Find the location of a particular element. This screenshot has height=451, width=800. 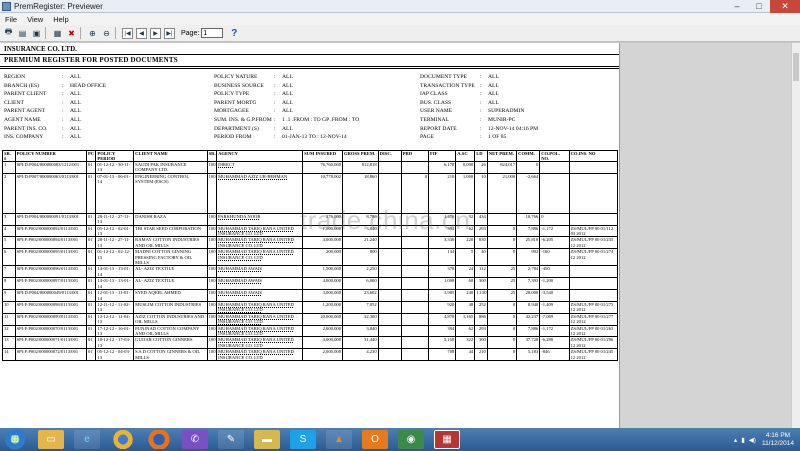

table-cell: 14-01-13 - 13-01-14 is located at coordinates (115, 272).